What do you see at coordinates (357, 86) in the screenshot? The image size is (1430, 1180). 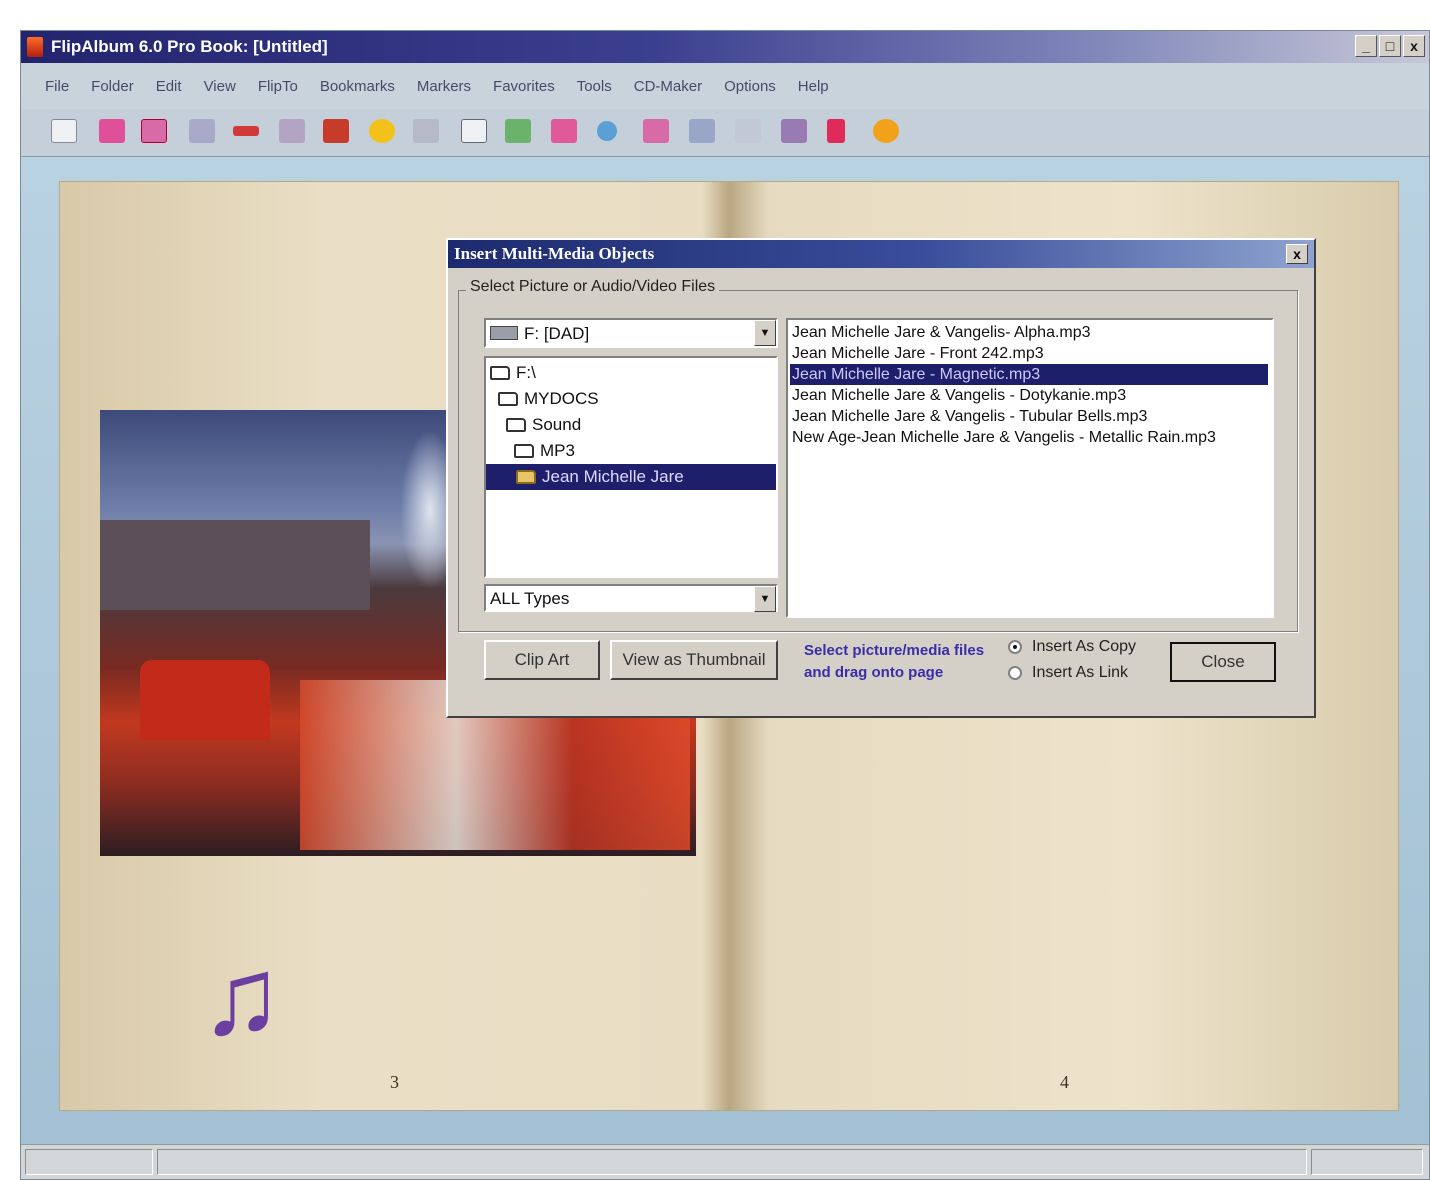 I see `menu-bookmarks: Bookmarks` at bounding box center [357, 86].